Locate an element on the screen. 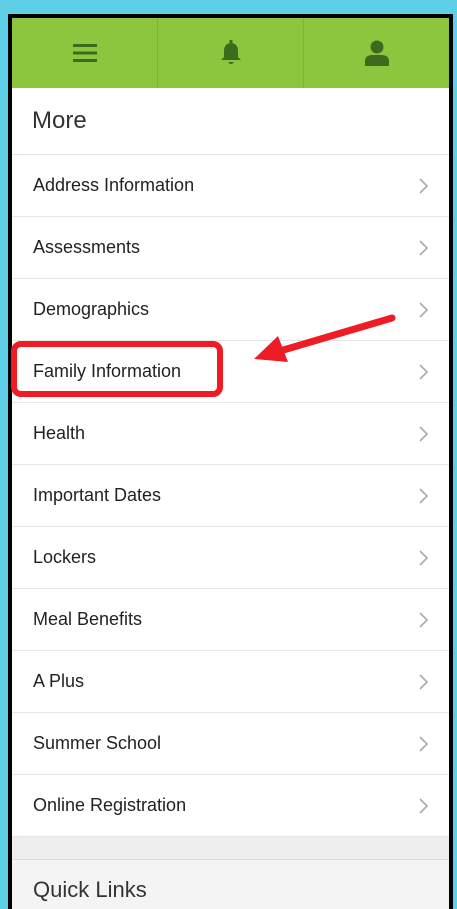 Image resolution: width=457 pixels, height=909 pixels. menu-item-label: Summer School is located at coordinates (97, 743).